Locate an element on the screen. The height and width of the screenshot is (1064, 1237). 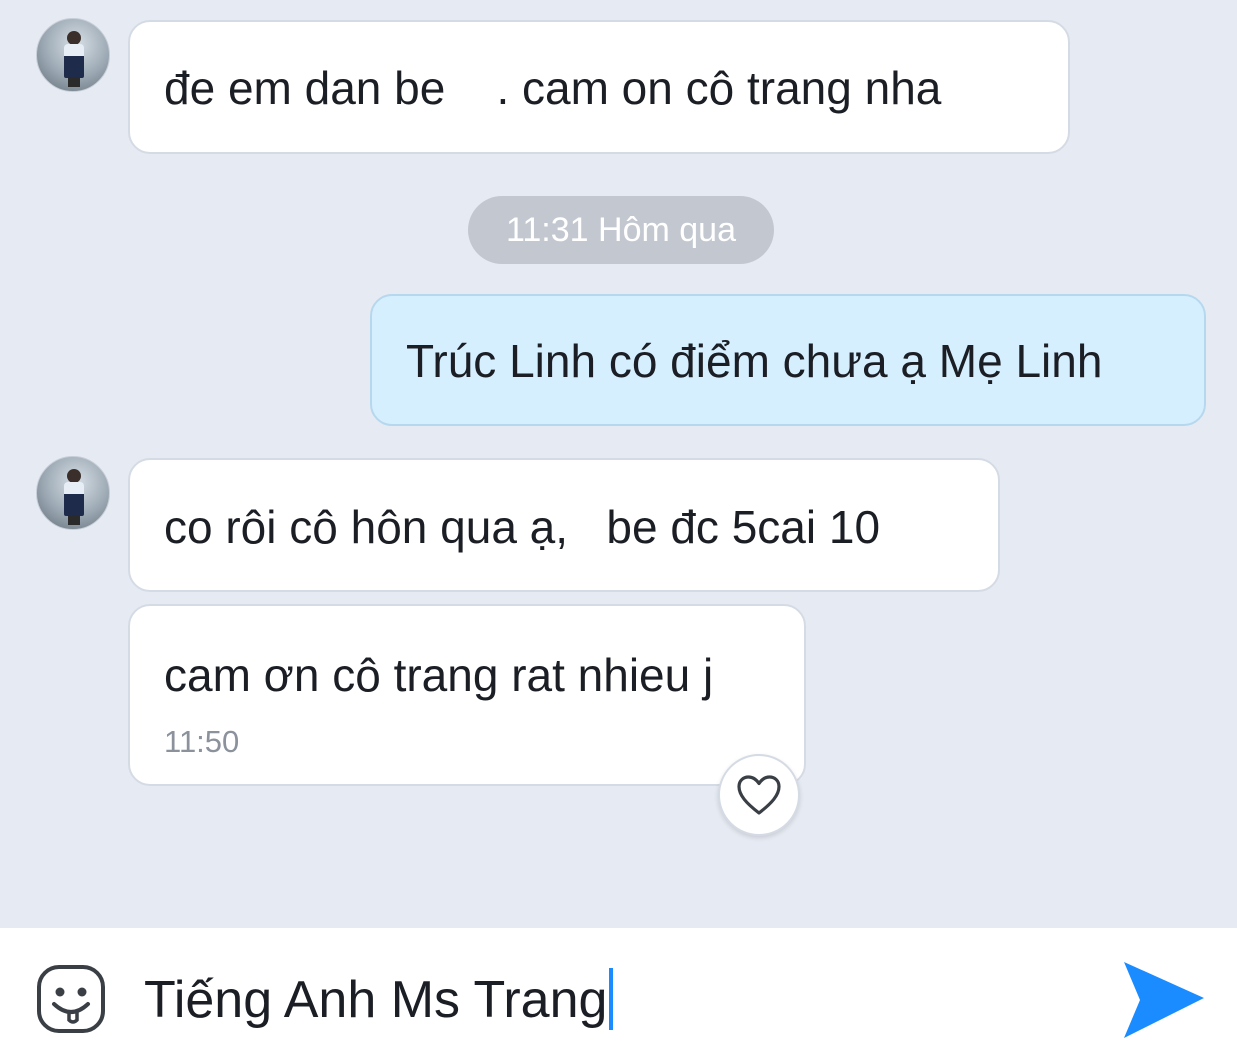
text-caret is located at coordinates (611, 999).